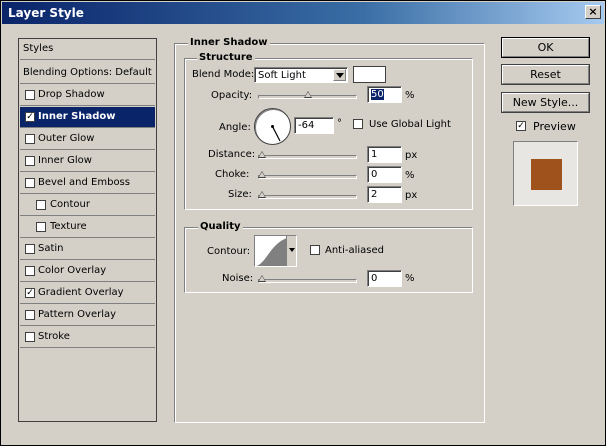  I want to click on noise-input: 0, so click(384, 278).